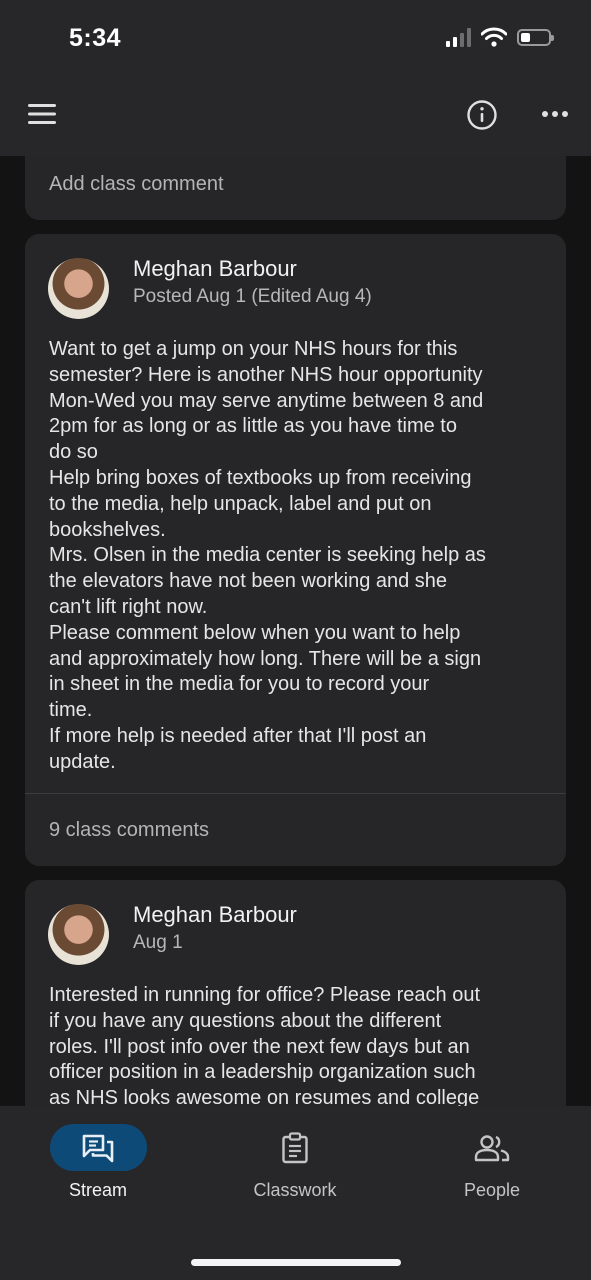 This screenshot has width=591, height=1280. I want to click on nav-people: People, so click(492, 1167).